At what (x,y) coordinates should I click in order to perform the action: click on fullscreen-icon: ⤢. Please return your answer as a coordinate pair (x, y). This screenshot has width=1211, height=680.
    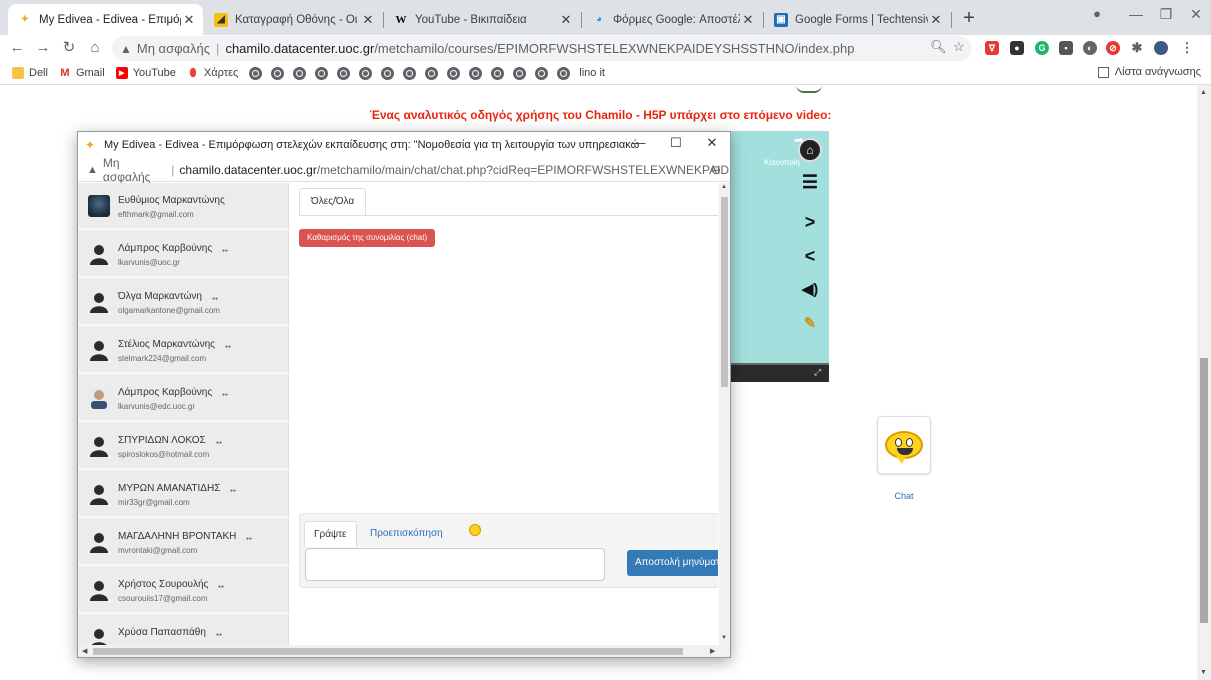
    Looking at the image, I should click on (817, 372).